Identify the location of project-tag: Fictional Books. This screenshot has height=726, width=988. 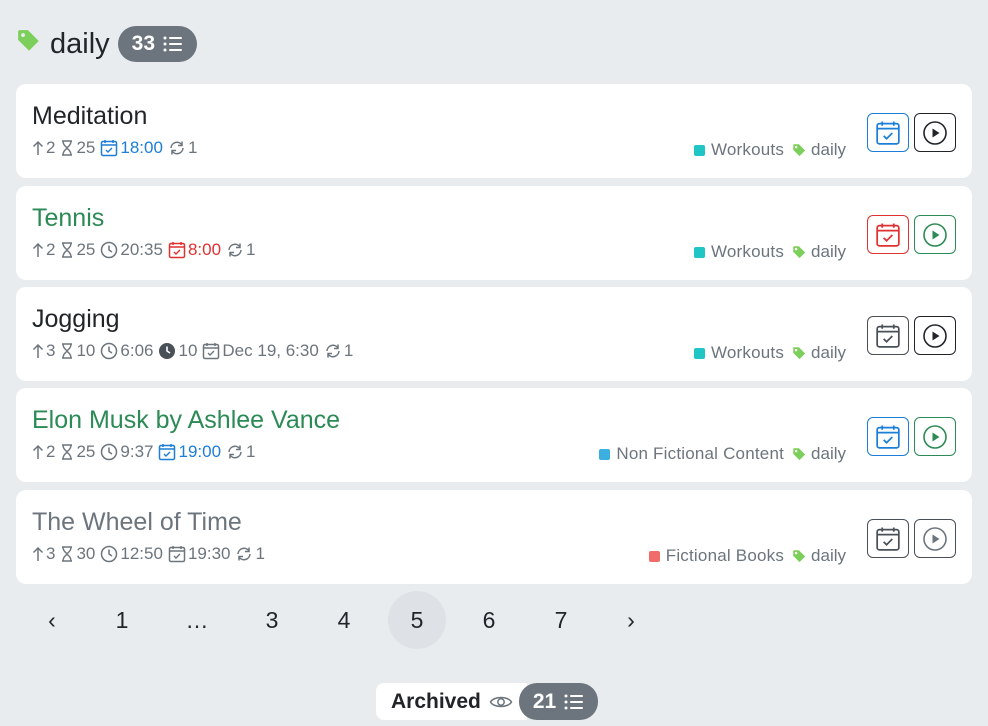
(716, 556).